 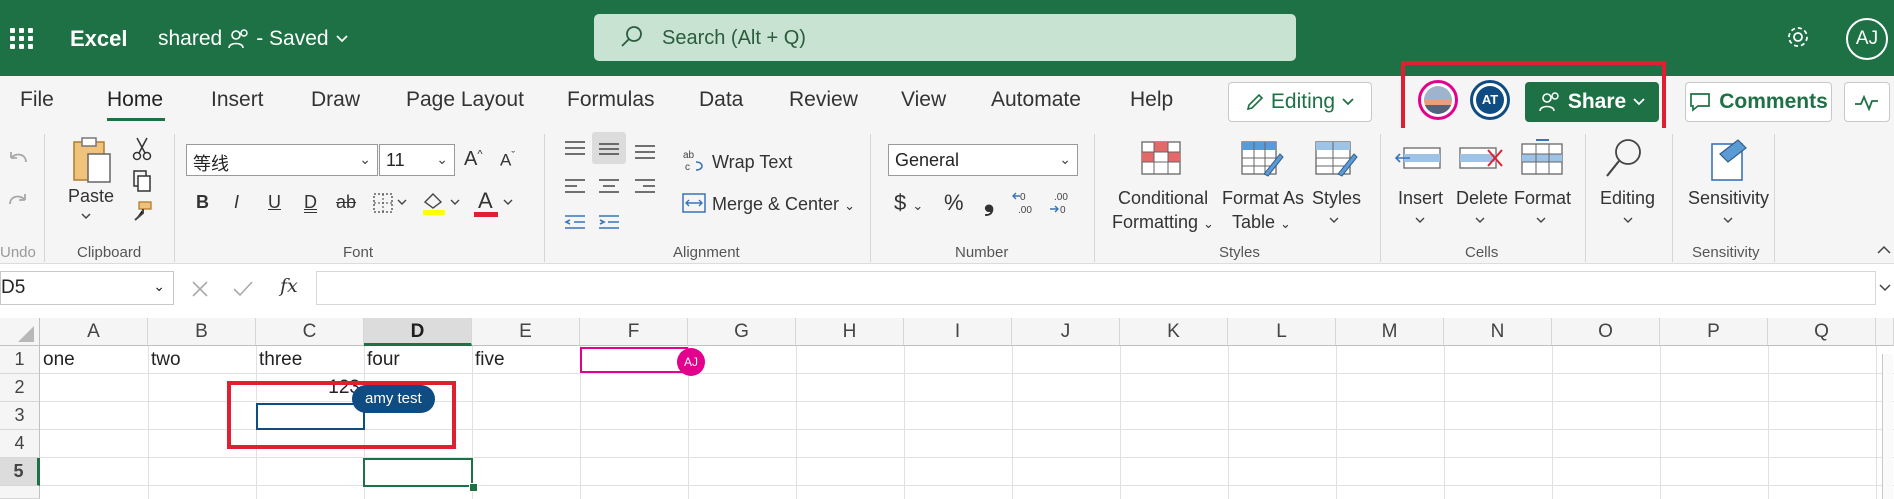 What do you see at coordinates (1282, 332) in the screenshot?
I see `column-header: L` at bounding box center [1282, 332].